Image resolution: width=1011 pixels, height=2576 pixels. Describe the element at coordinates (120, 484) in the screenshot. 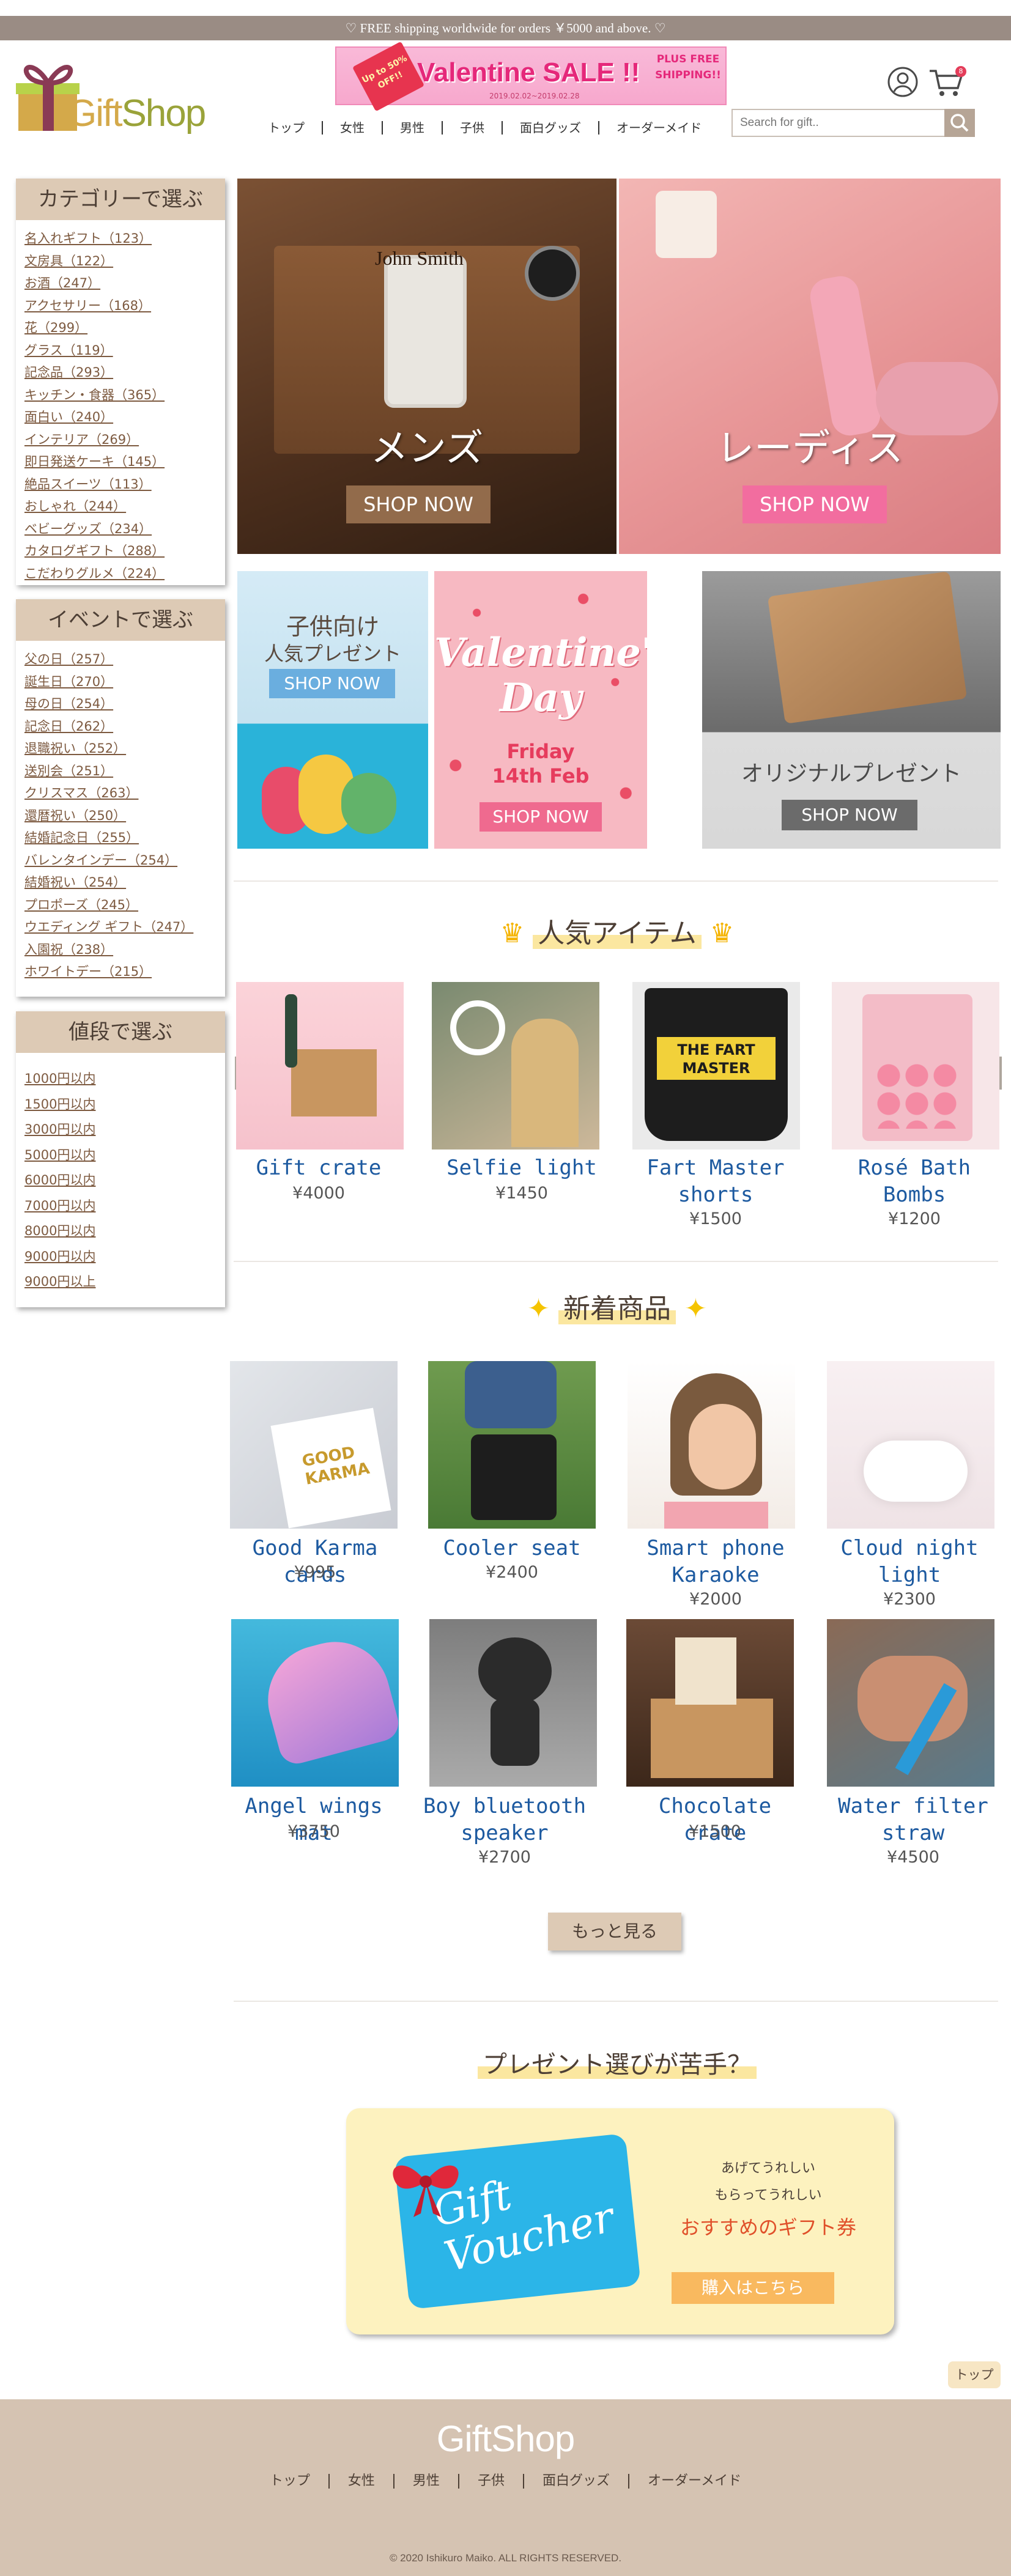

I see `category-link: 絶品スイーツ（113）` at that location.